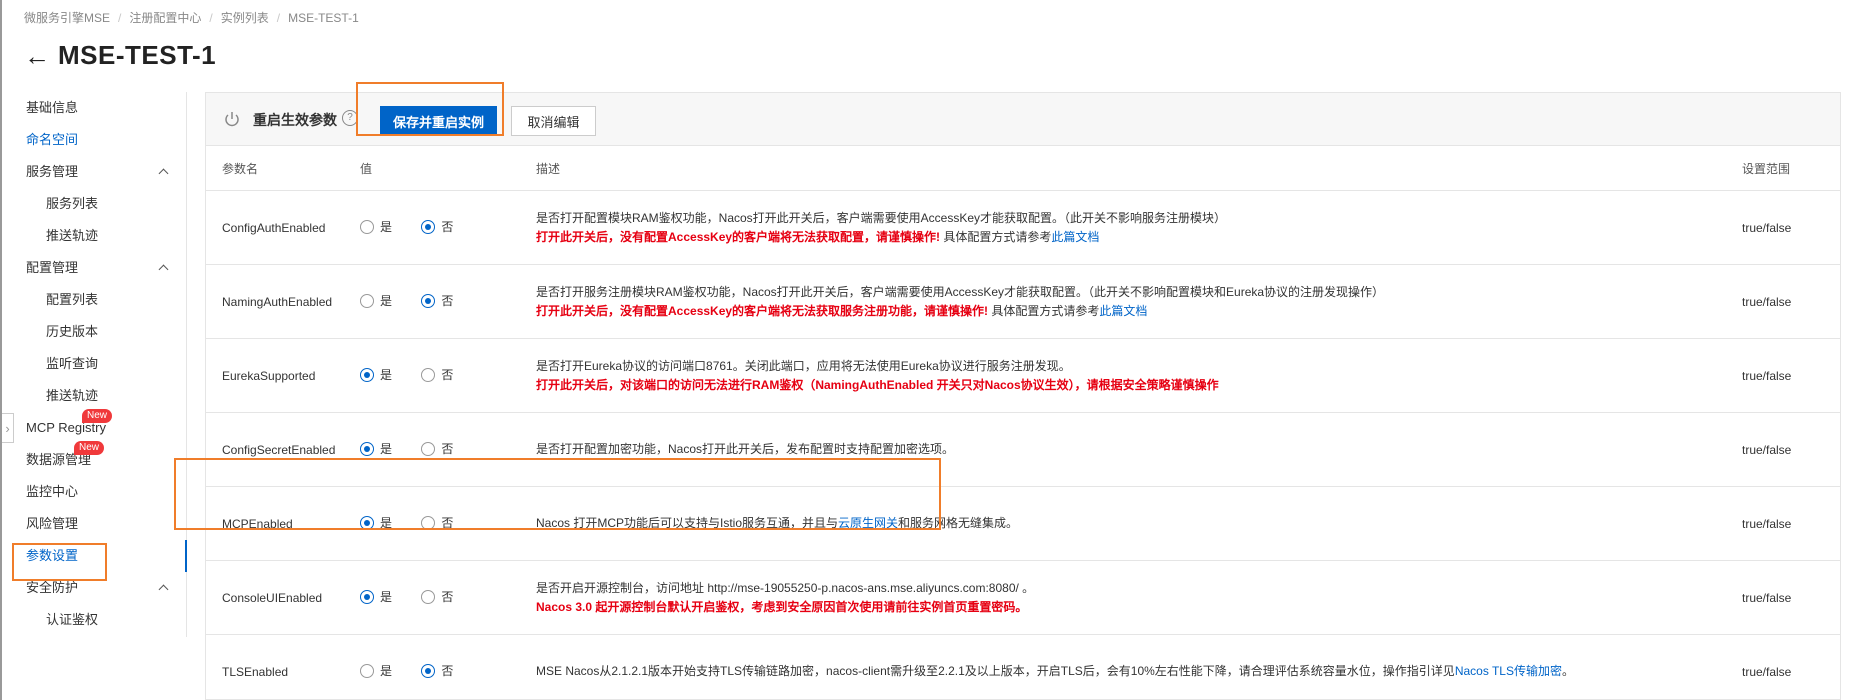 This screenshot has width=1853, height=700. Describe the element at coordinates (100, 268) in the screenshot. I see `sidebar-group-config-mgmt: 配置管理` at that location.